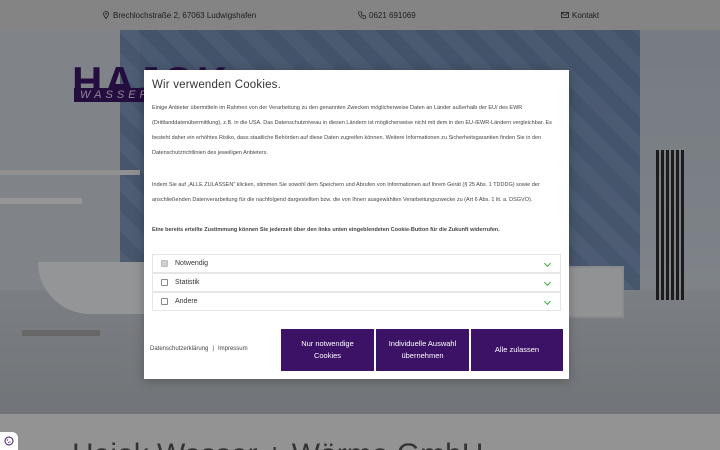  I want to click on necessary-cookies-button: Nur notwendige Cookies, so click(327, 350).